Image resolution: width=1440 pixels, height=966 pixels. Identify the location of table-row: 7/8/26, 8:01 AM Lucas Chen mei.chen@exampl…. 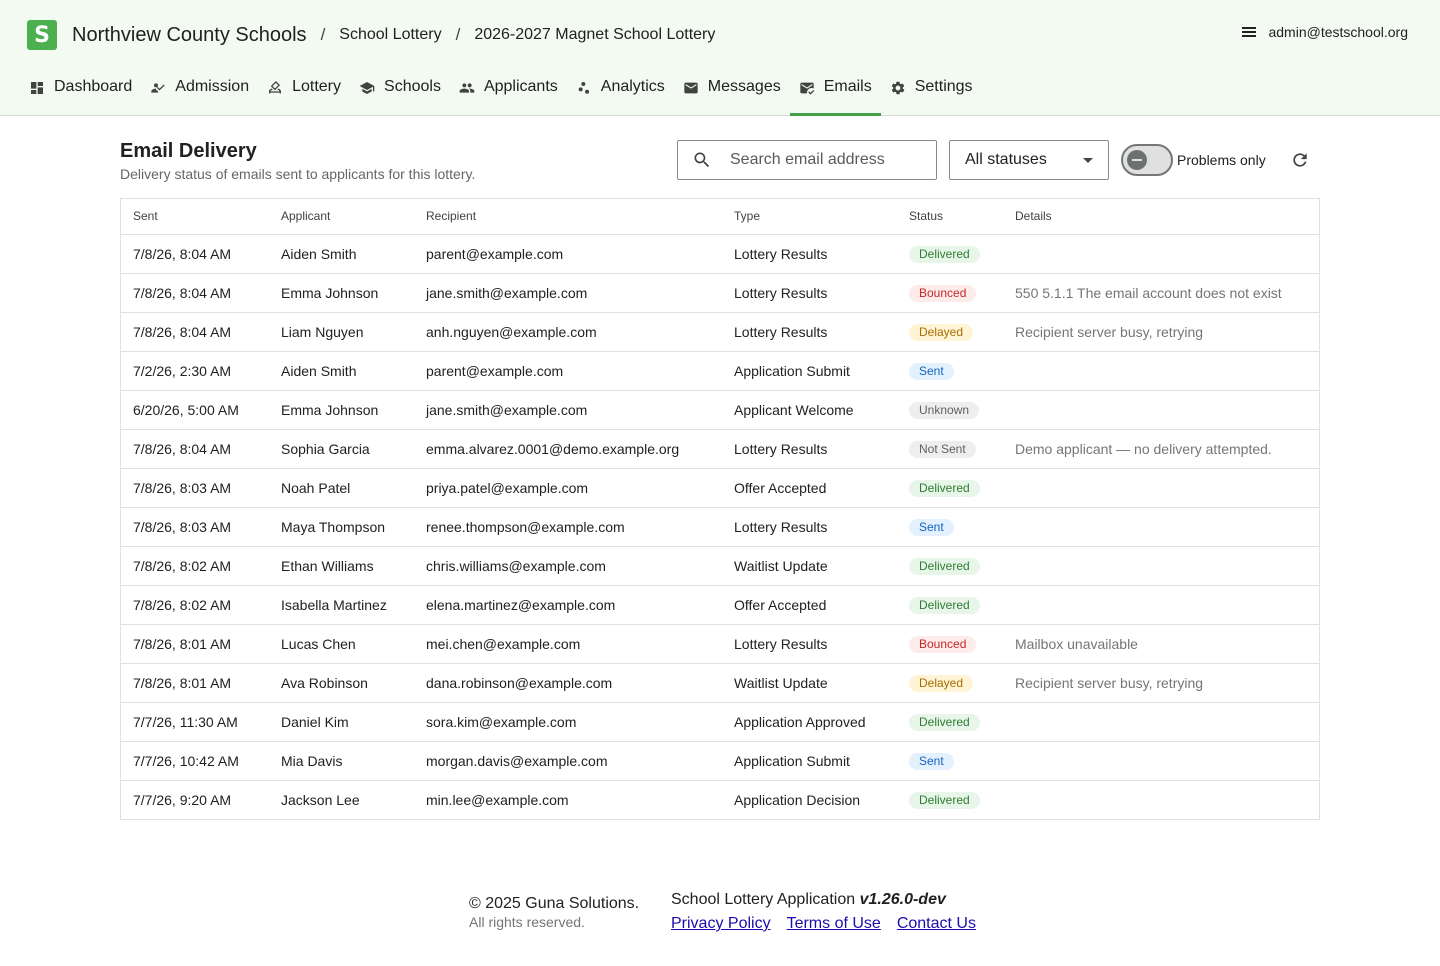
(720, 644).